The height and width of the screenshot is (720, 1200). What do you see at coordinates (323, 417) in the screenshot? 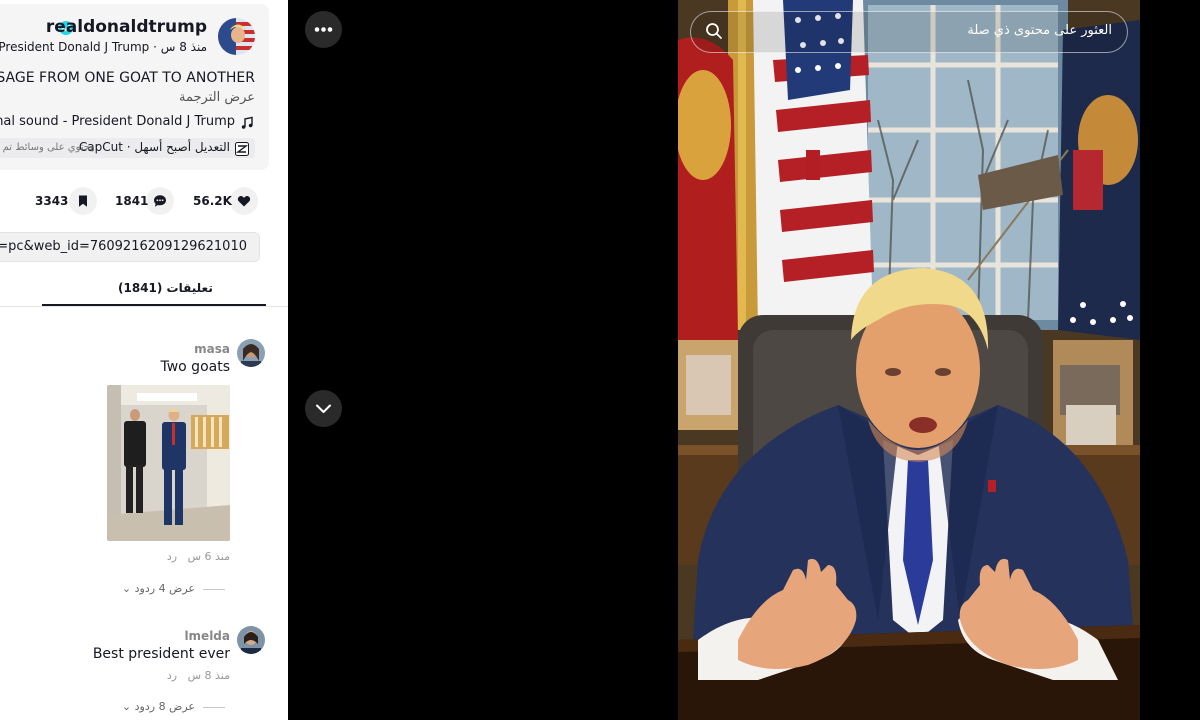
I see `chevron-down-icon` at bounding box center [323, 417].